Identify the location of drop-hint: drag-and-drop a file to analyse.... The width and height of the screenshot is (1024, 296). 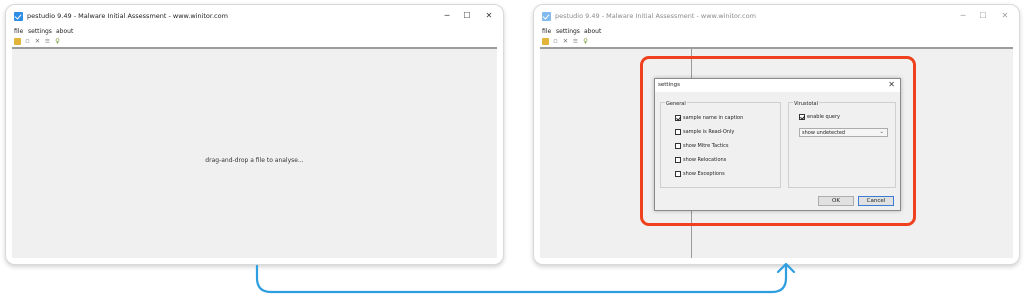
(254, 160).